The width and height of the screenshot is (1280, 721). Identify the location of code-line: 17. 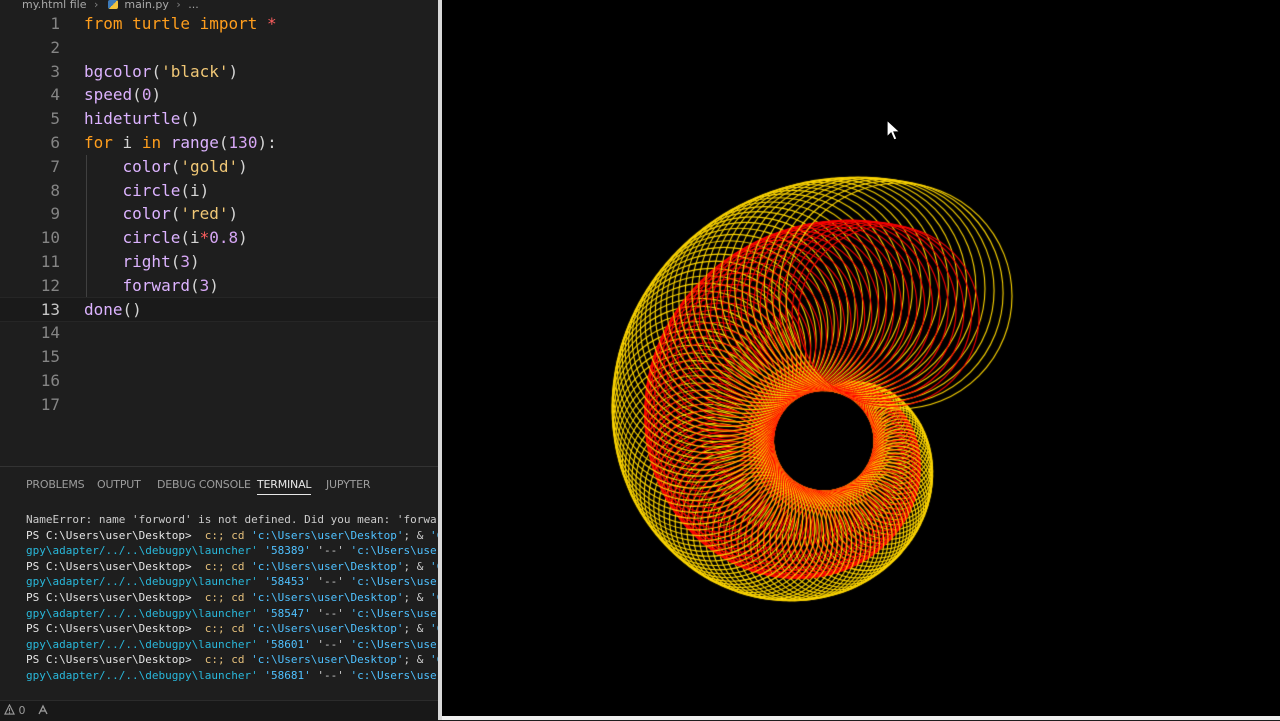
(219, 405).